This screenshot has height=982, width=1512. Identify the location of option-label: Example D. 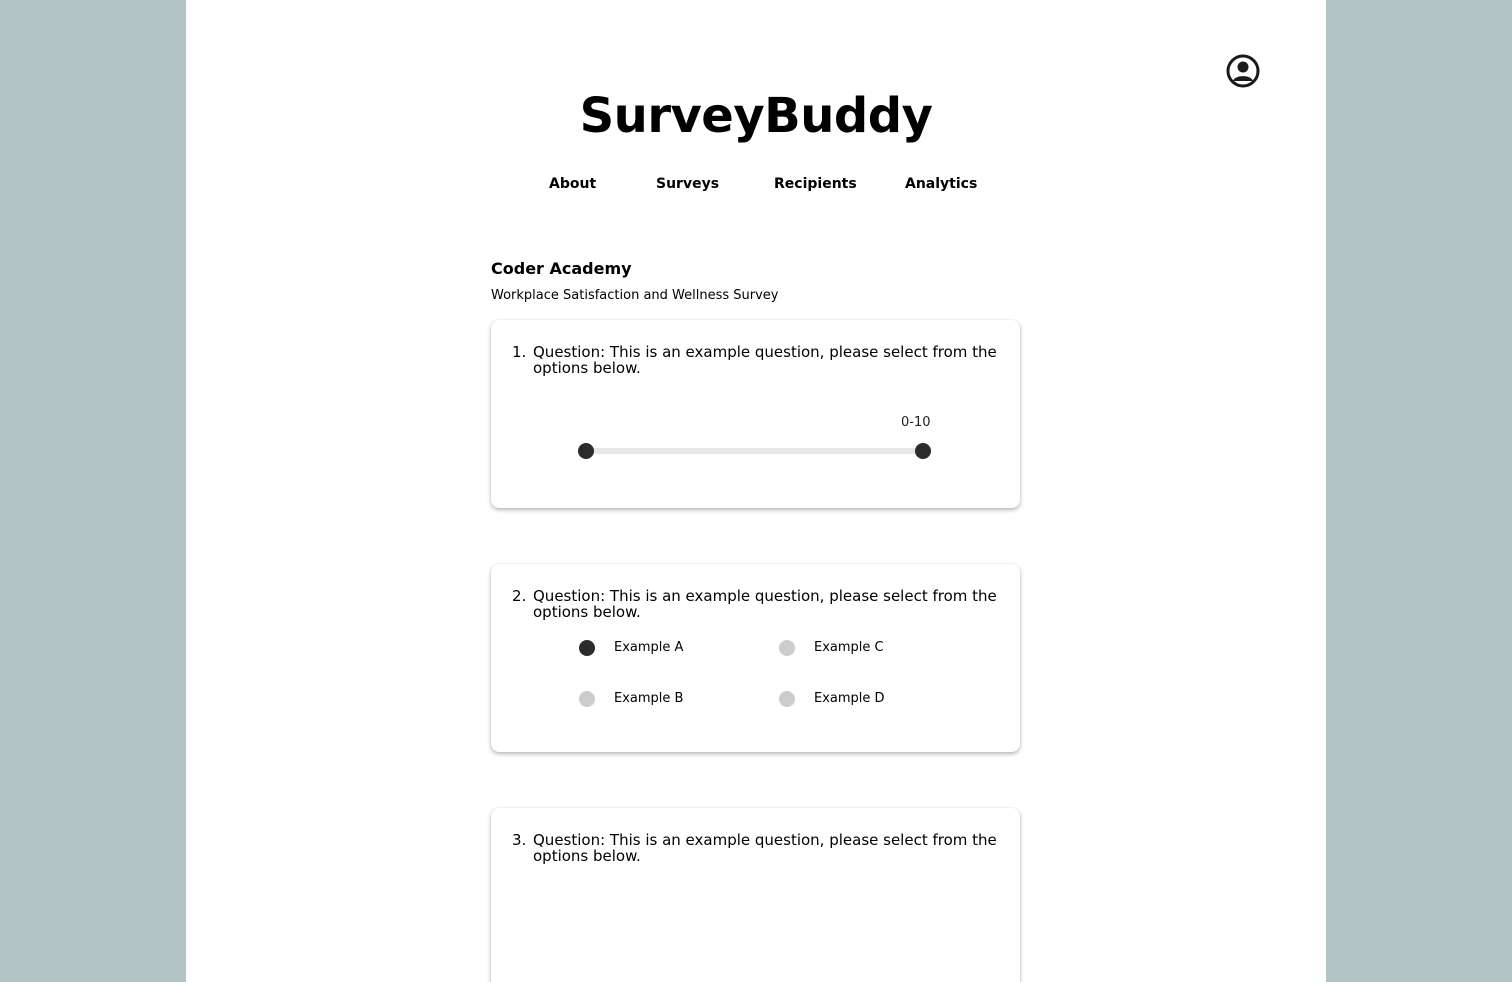
(849, 698).